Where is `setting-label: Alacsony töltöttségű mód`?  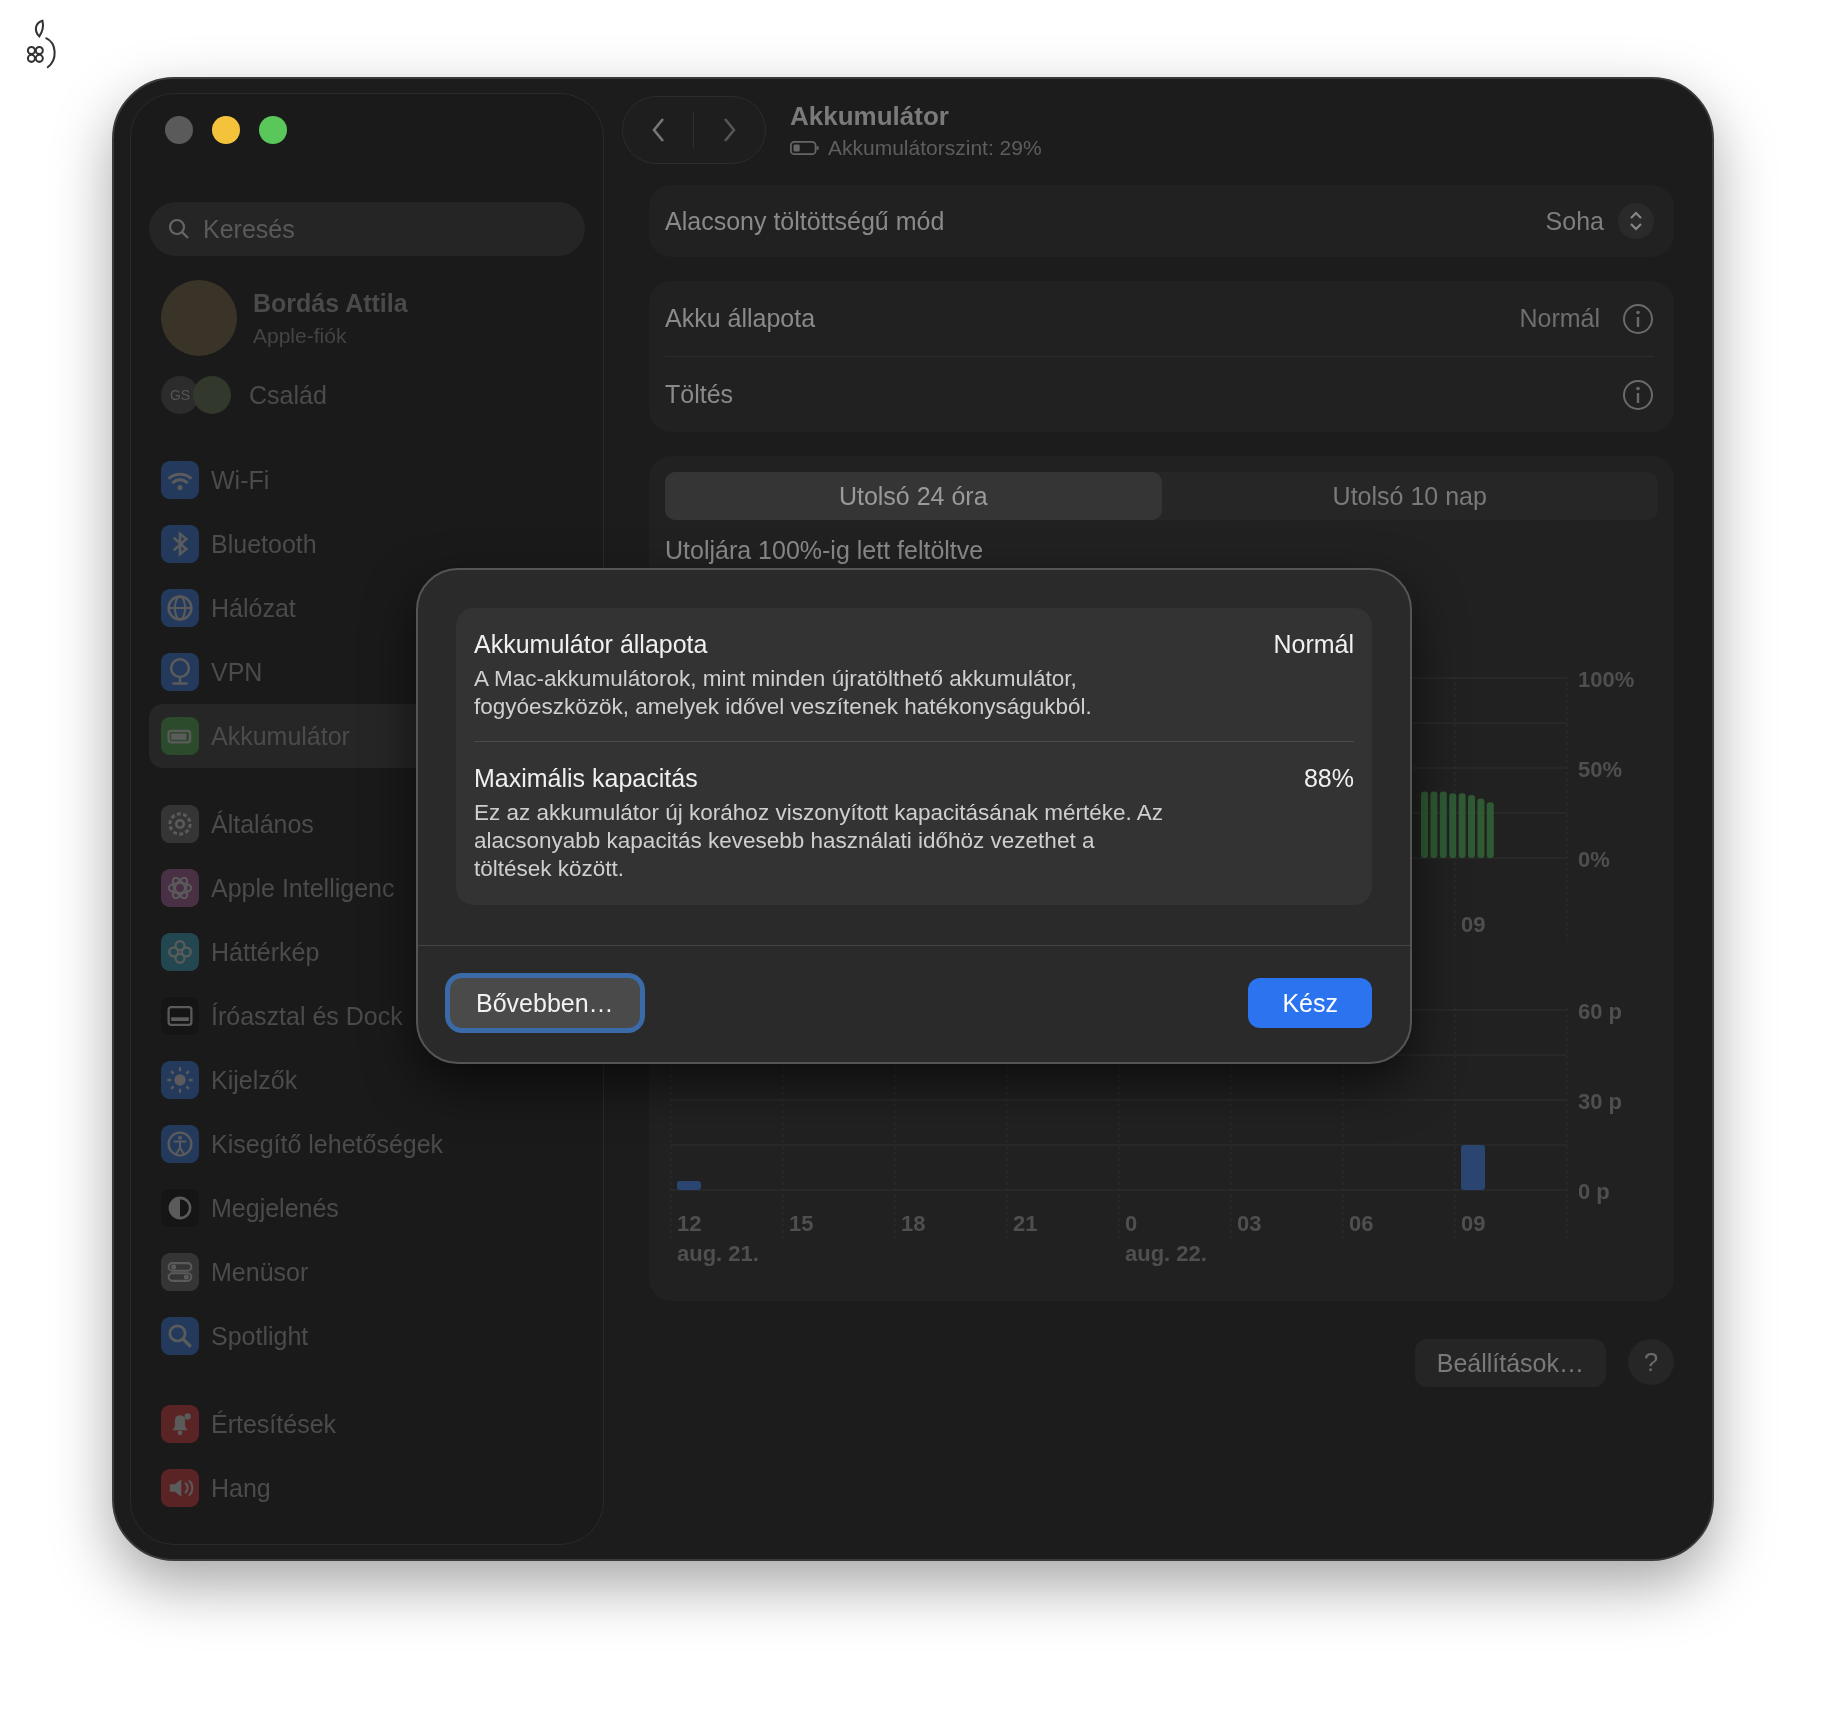
setting-label: Alacsony töltöttségű mód is located at coordinates (805, 221).